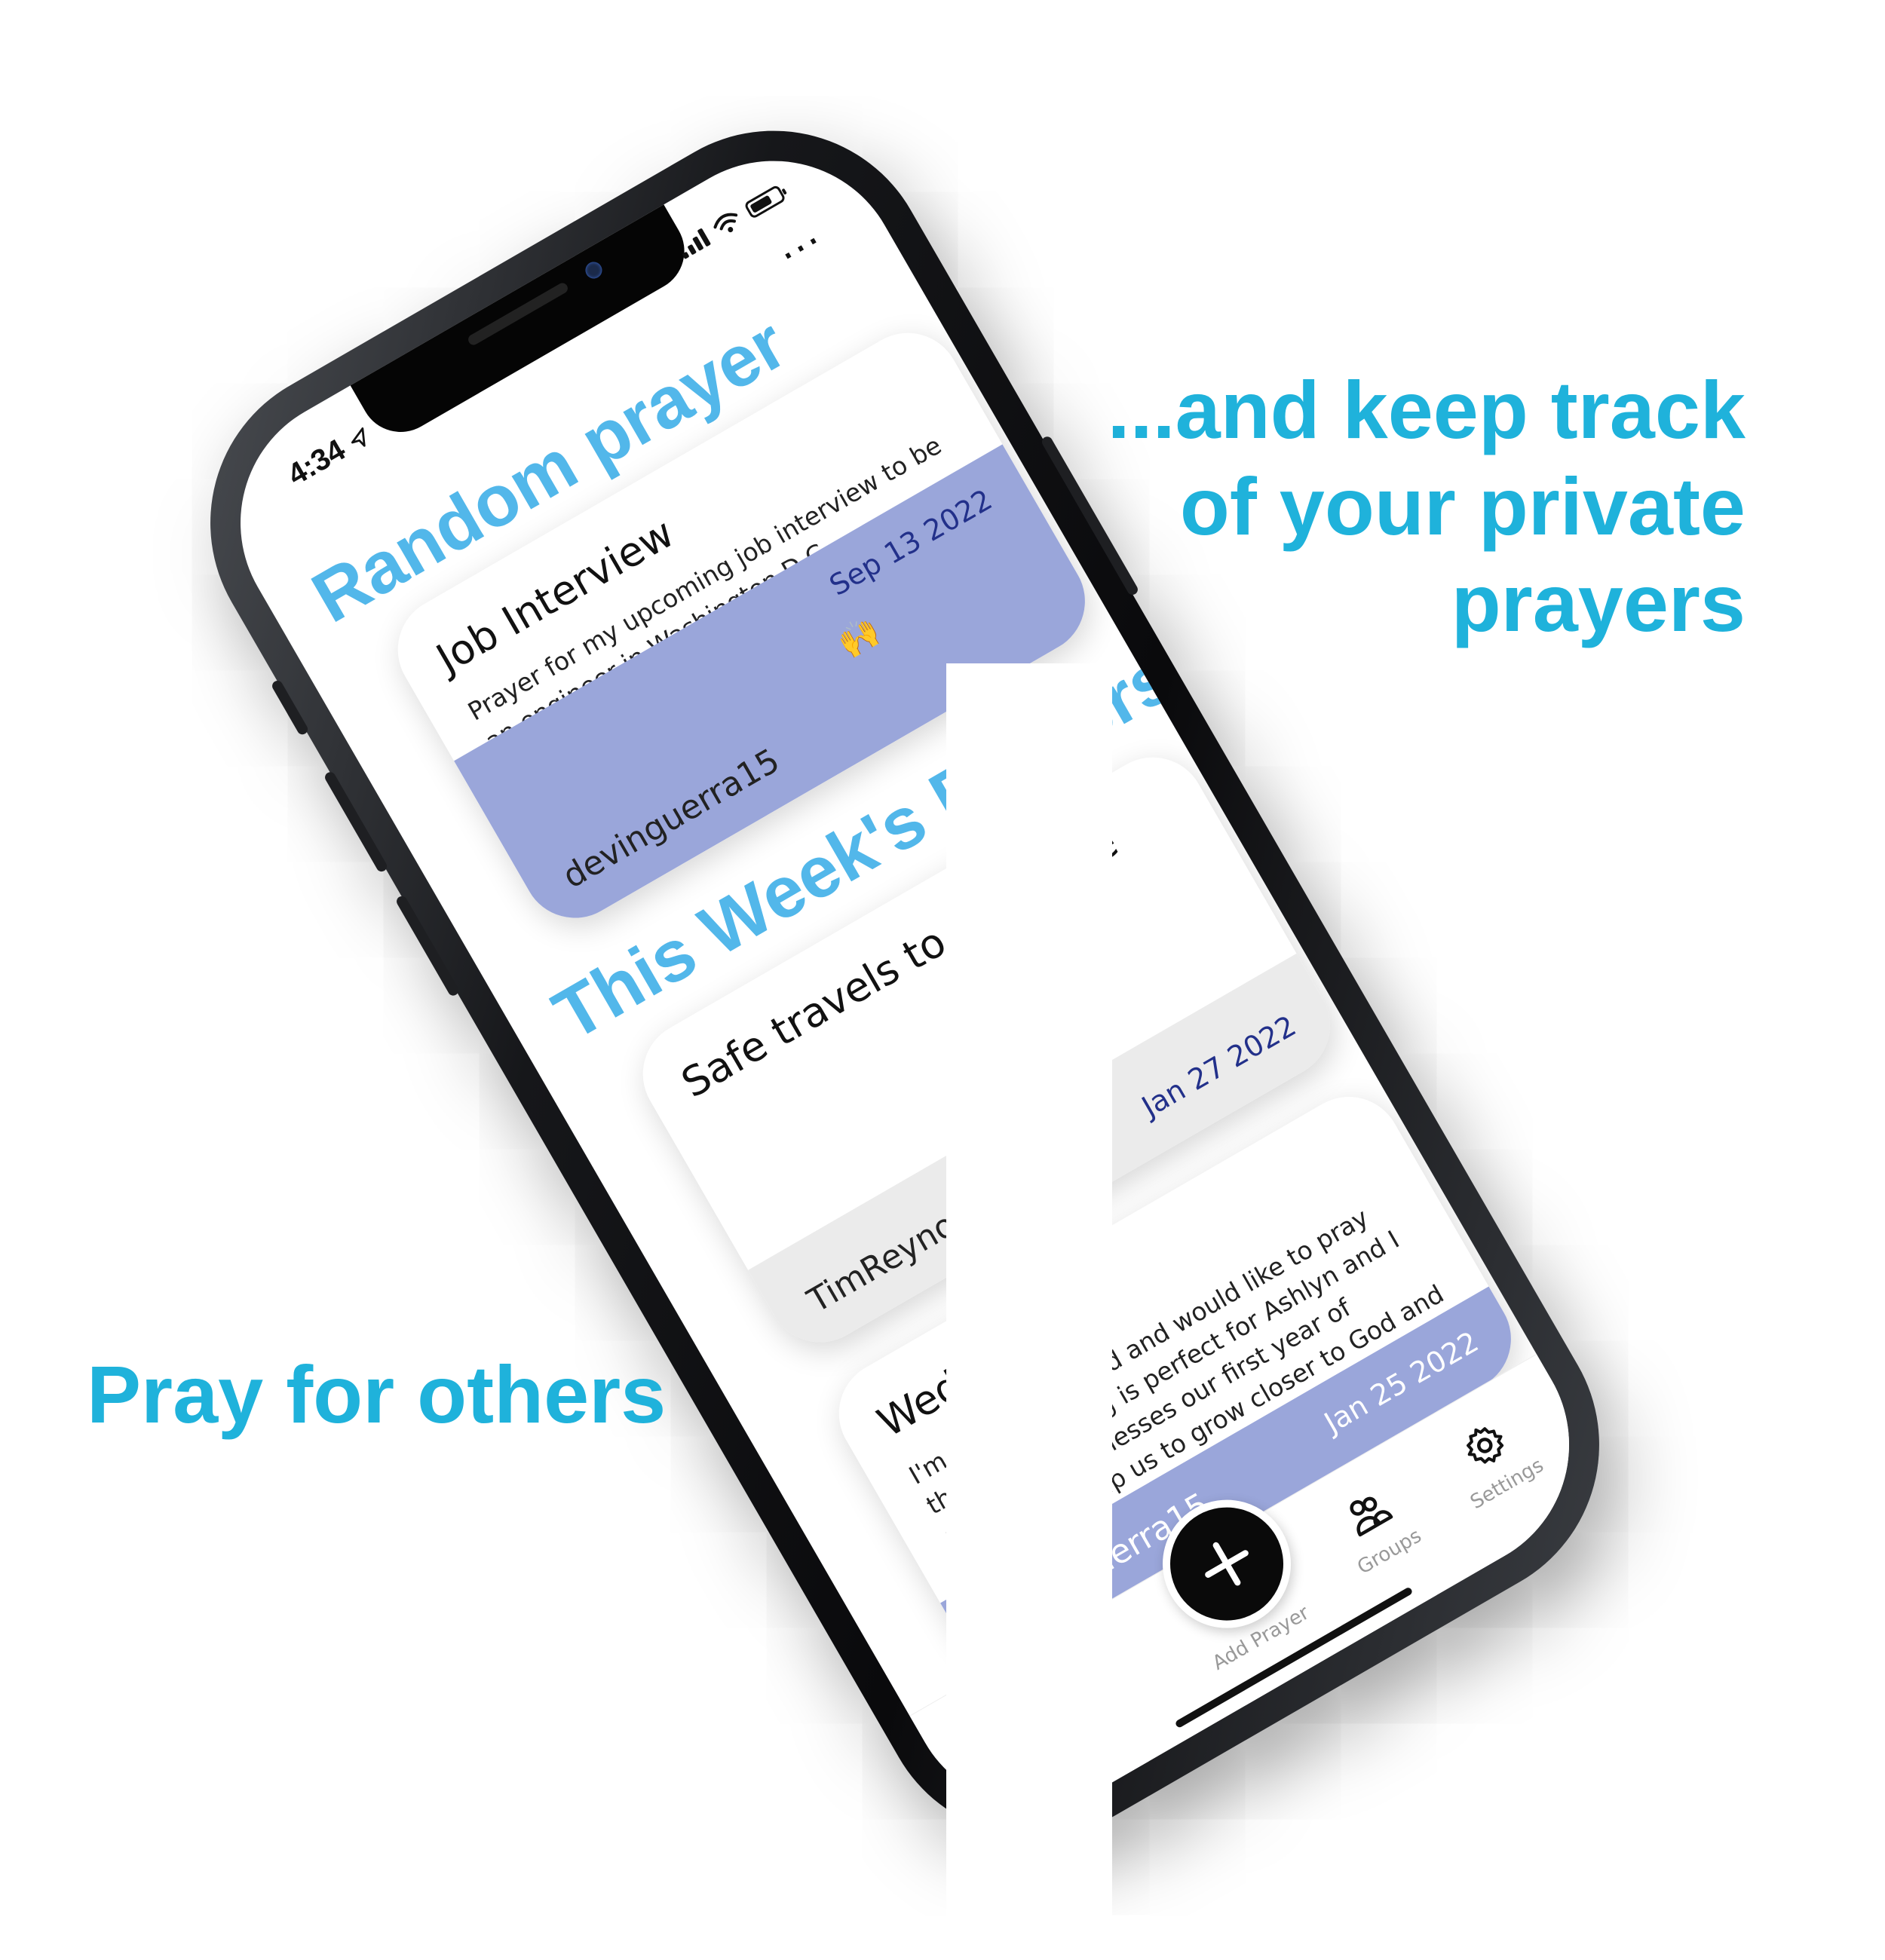 This screenshot has width=1885, height=1960. Describe the element at coordinates (316, 462) in the screenshot. I see `status-time-text: 4:34` at that location.